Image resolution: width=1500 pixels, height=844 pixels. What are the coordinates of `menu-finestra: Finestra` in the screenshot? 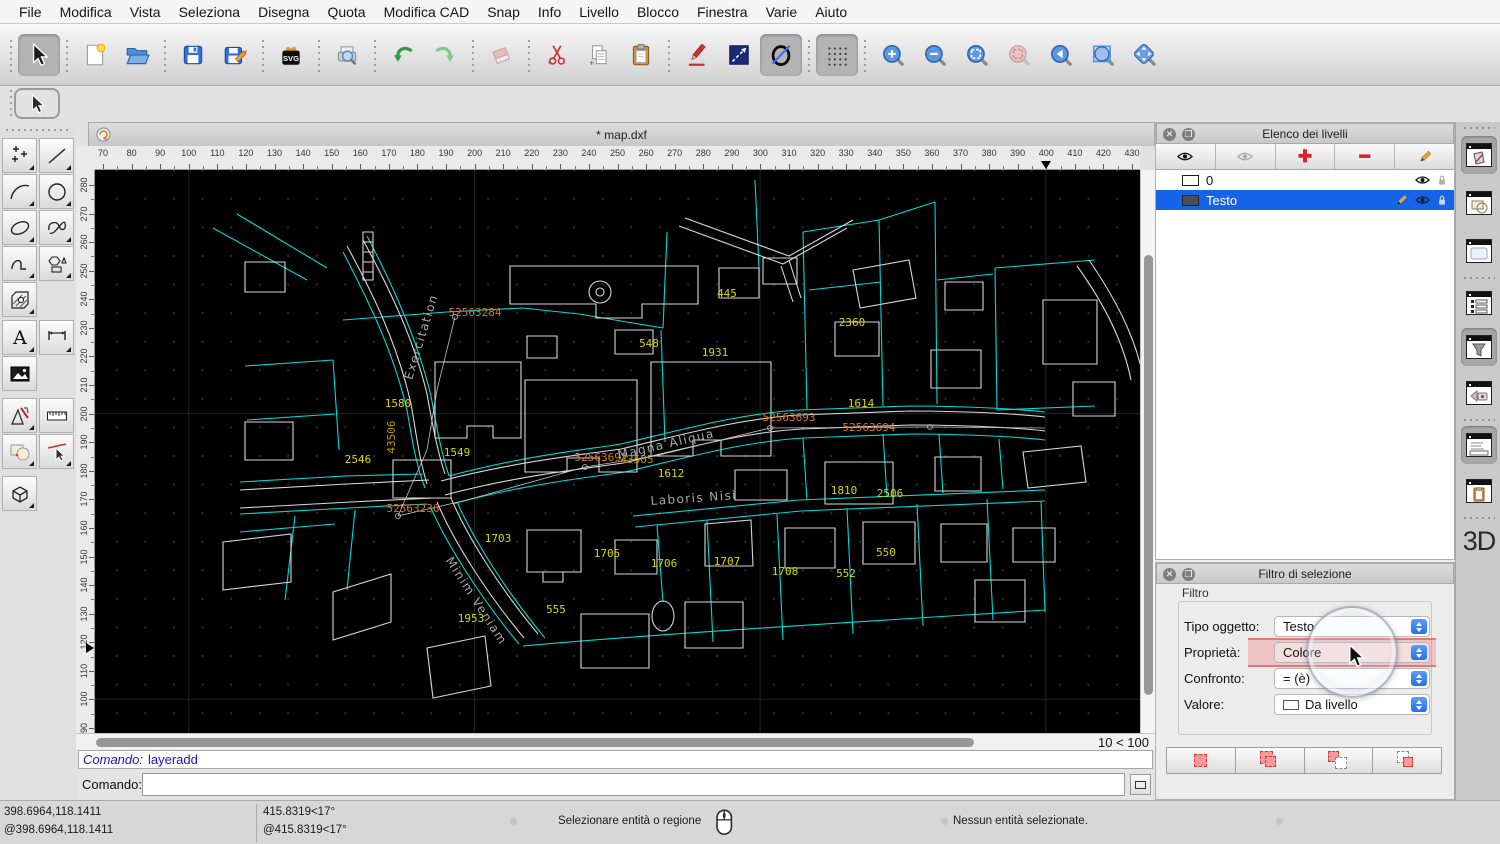 It's located at (722, 12).